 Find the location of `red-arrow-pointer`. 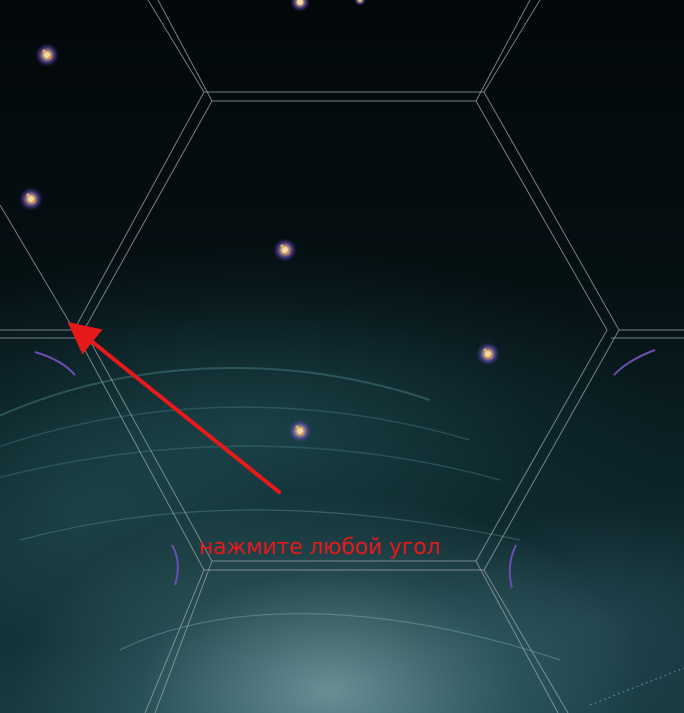

red-arrow-pointer is located at coordinates (174, 407).